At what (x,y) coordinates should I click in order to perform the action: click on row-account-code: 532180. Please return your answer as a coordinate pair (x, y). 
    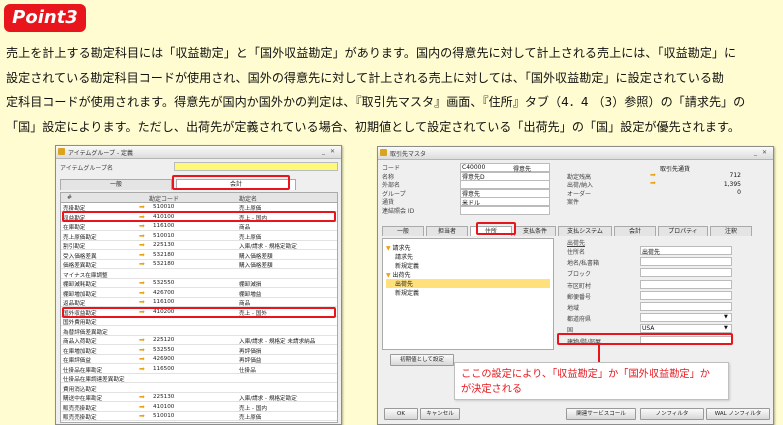
    Looking at the image, I should click on (164, 264).